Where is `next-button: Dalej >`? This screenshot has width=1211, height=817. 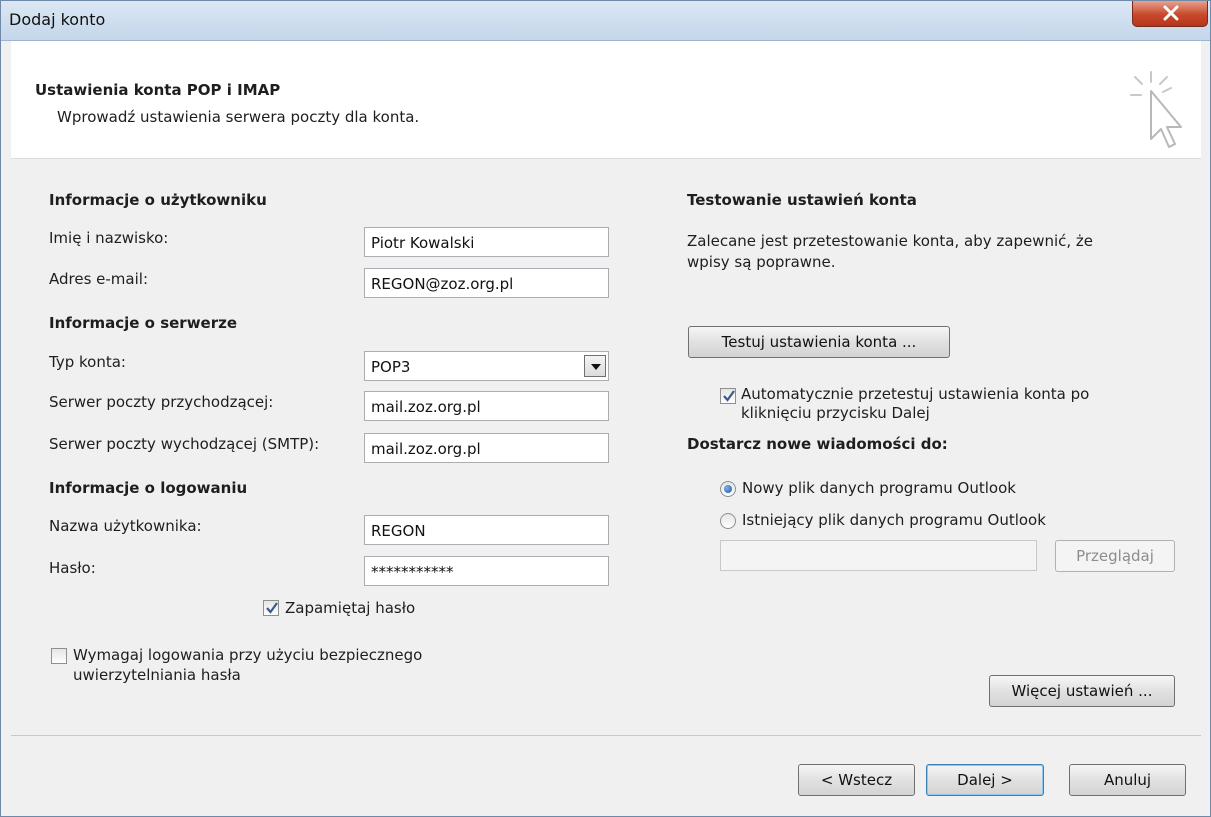
next-button: Dalej > is located at coordinates (985, 780).